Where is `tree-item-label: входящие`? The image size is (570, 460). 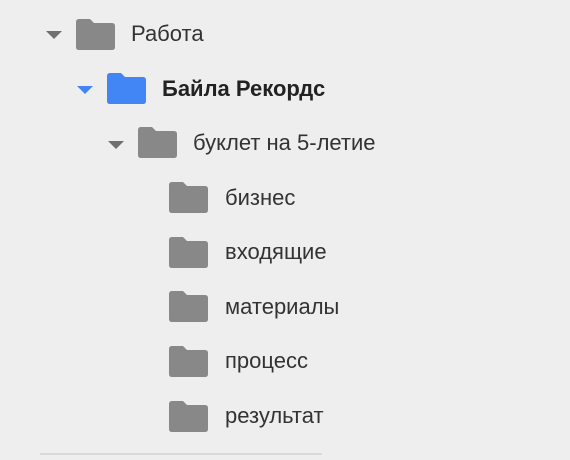
tree-item-label: входящие is located at coordinates (276, 251).